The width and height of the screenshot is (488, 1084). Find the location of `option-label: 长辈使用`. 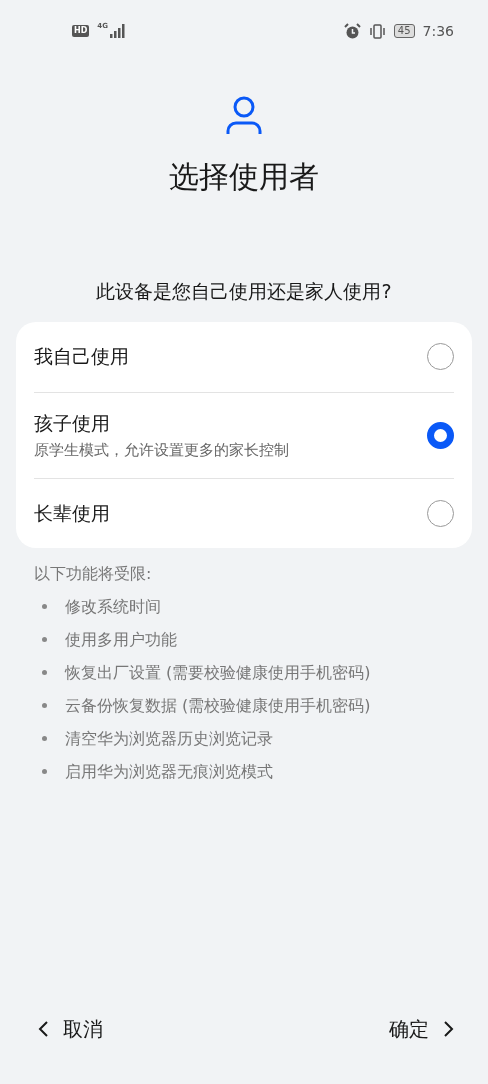

option-label: 长辈使用 is located at coordinates (72, 513).